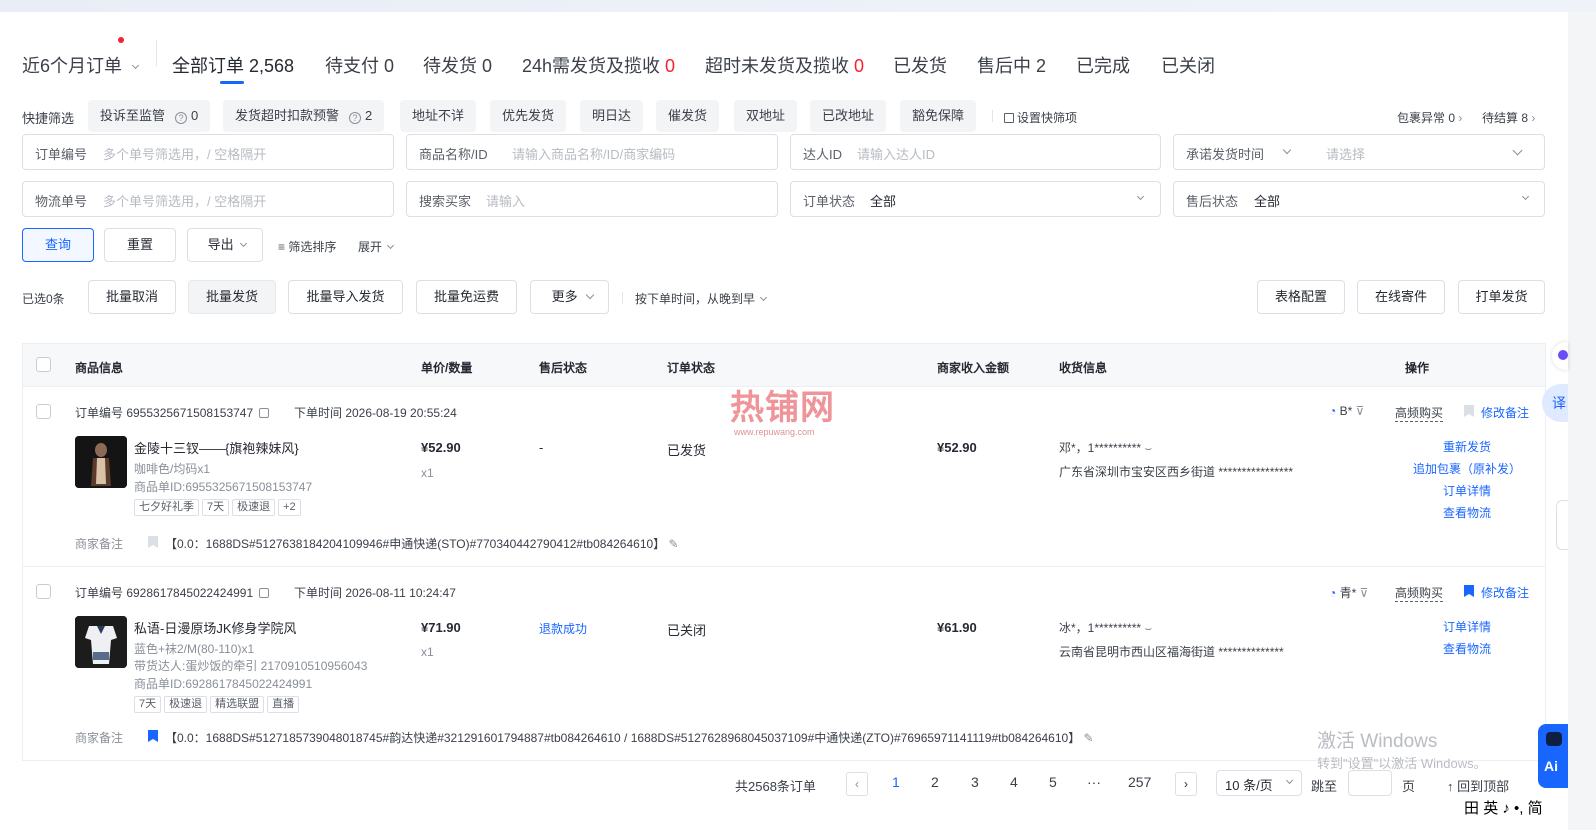 The width and height of the screenshot is (1596, 830). I want to click on frequent-buy-label: 高频购买, so click(1419, 414).